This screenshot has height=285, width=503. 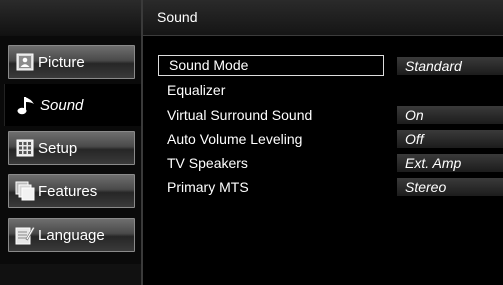 What do you see at coordinates (450, 187) in the screenshot?
I see `menu-row-value: Stereo` at bounding box center [450, 187].